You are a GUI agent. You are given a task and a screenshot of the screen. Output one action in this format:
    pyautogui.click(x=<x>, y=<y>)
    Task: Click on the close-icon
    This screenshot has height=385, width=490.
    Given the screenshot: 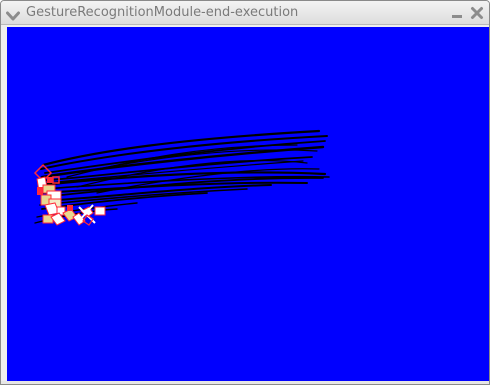 What is the action you would take?
    pyautogui.click(x=477, y=13)
    